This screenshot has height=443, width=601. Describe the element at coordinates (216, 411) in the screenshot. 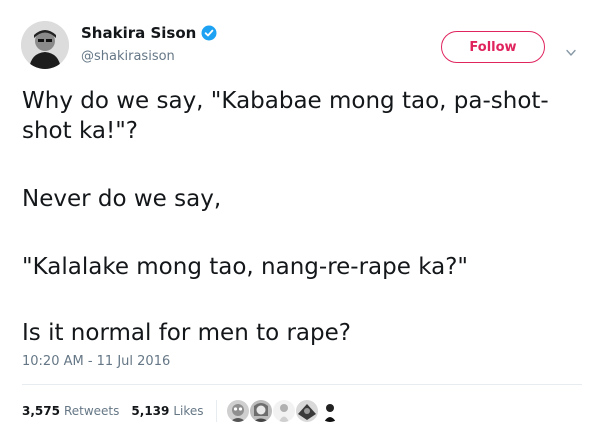

I see `stats-divider` at that location.